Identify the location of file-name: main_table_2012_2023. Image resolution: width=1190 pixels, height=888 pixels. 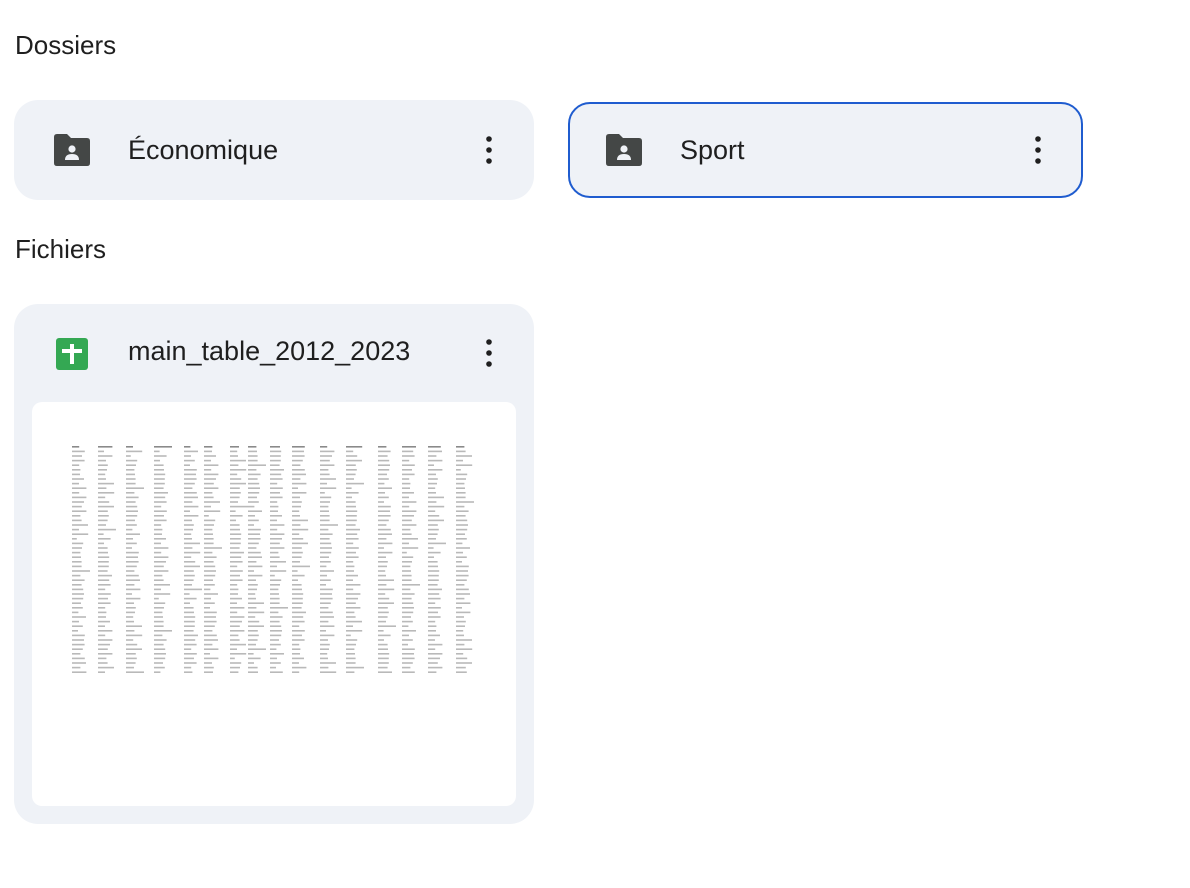
(269, 351).